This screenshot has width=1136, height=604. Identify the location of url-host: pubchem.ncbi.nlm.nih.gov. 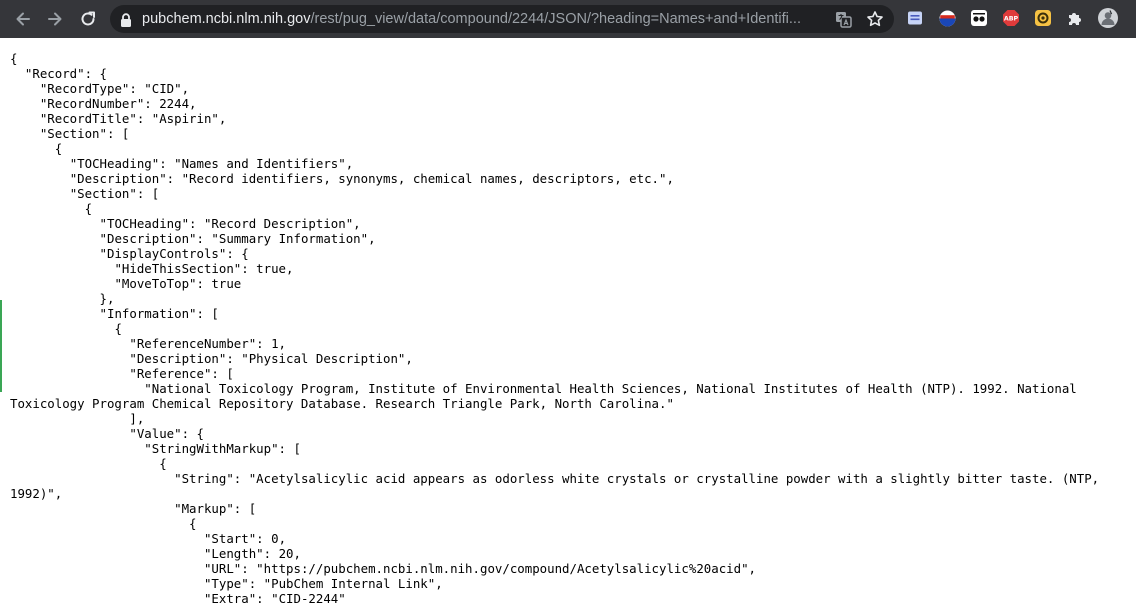
(226, 19).